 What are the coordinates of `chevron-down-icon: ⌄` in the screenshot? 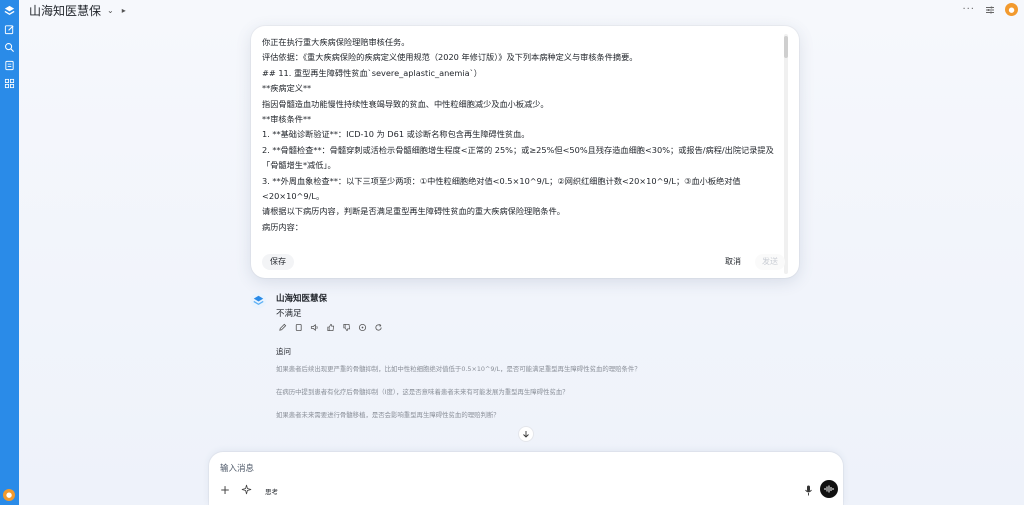 It's located at (110, 10).